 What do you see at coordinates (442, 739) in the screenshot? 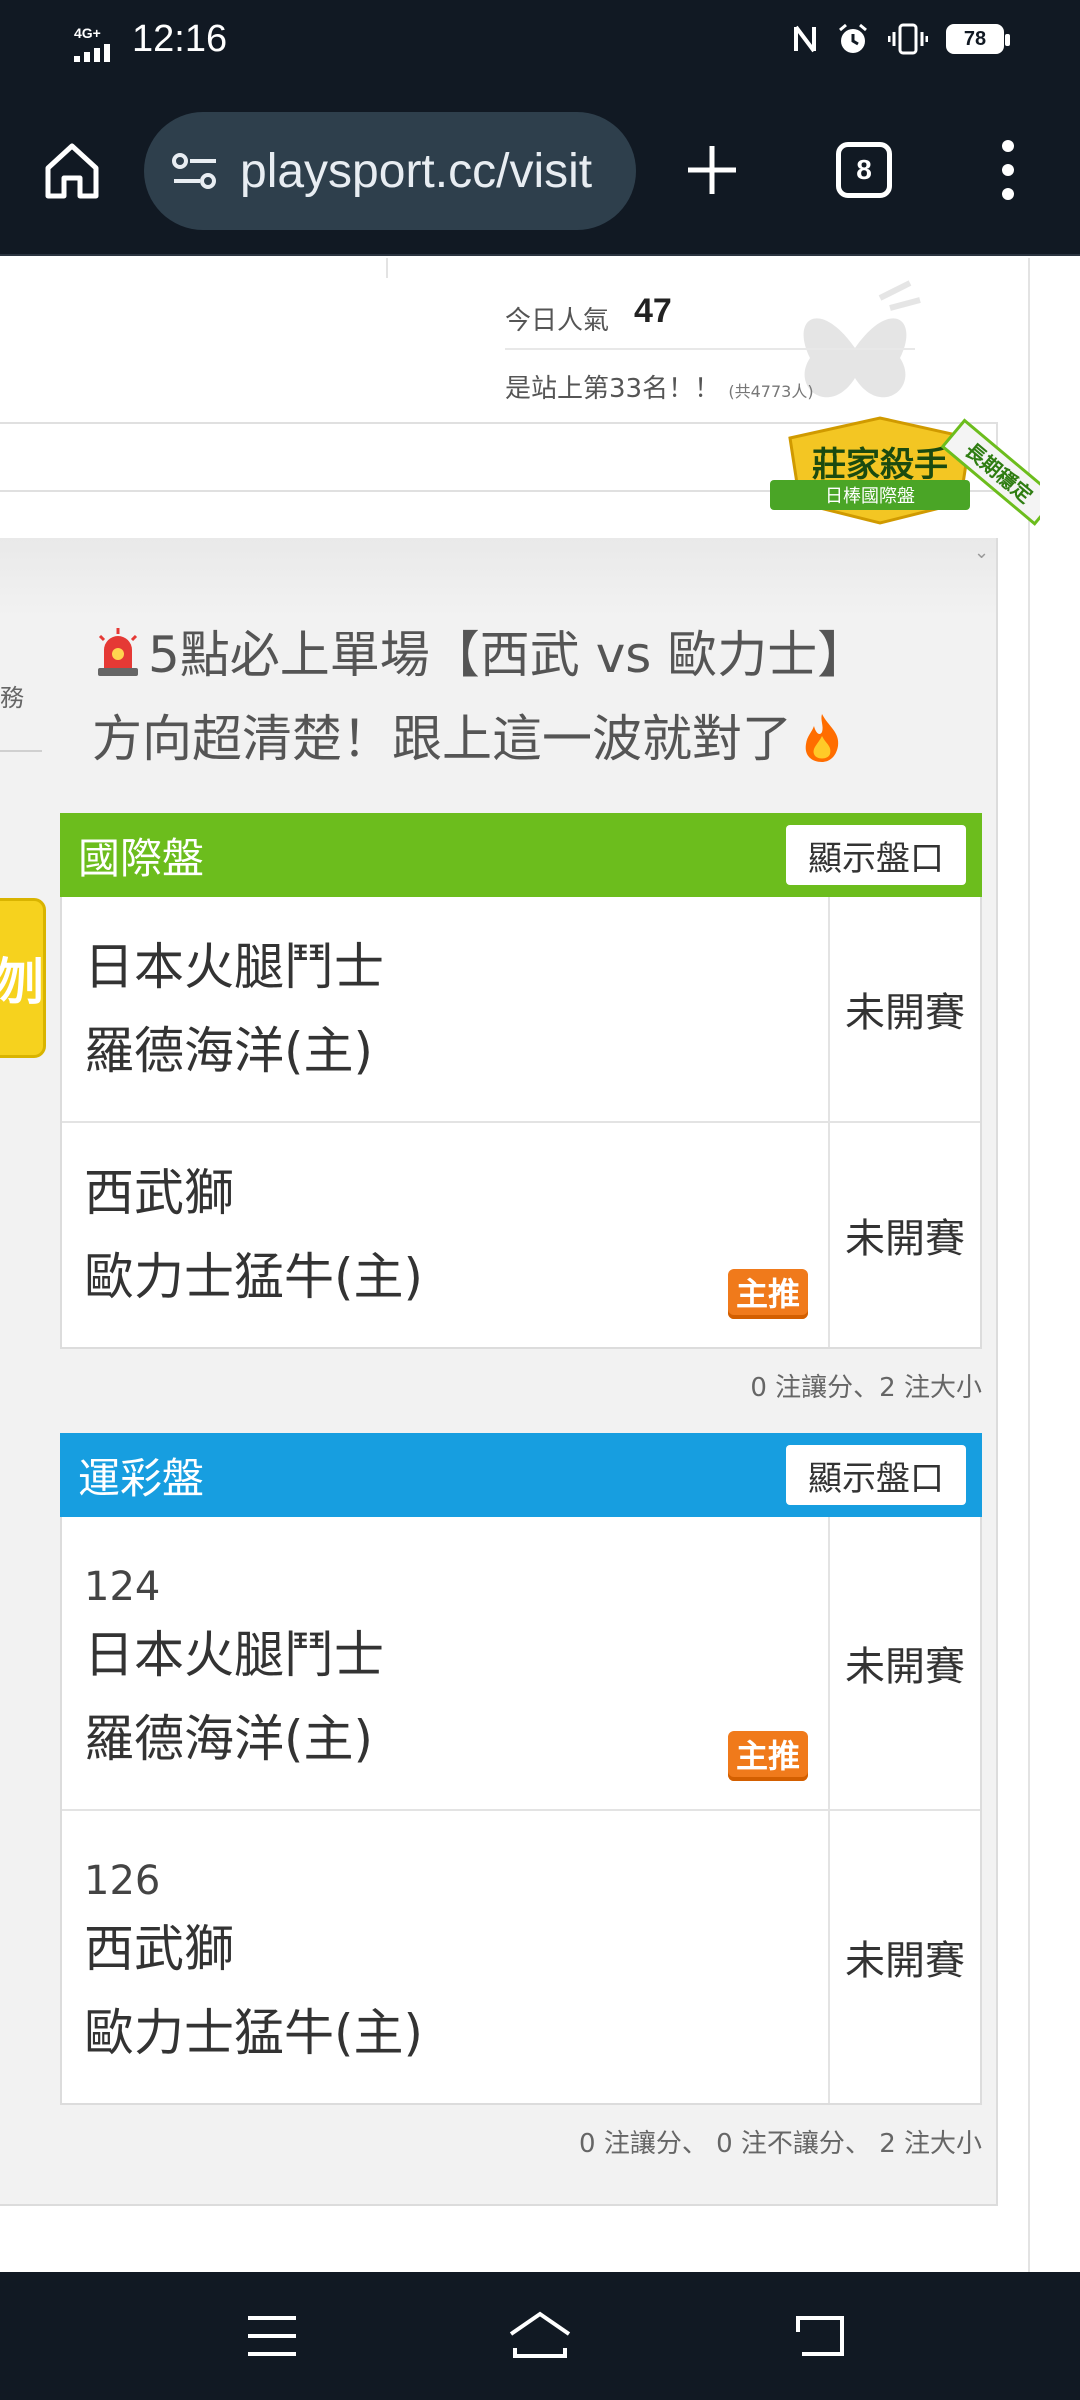
I see `headline-text-2: 方向超清楚！跟上這一波就對了` at bounding box center [442, 739].